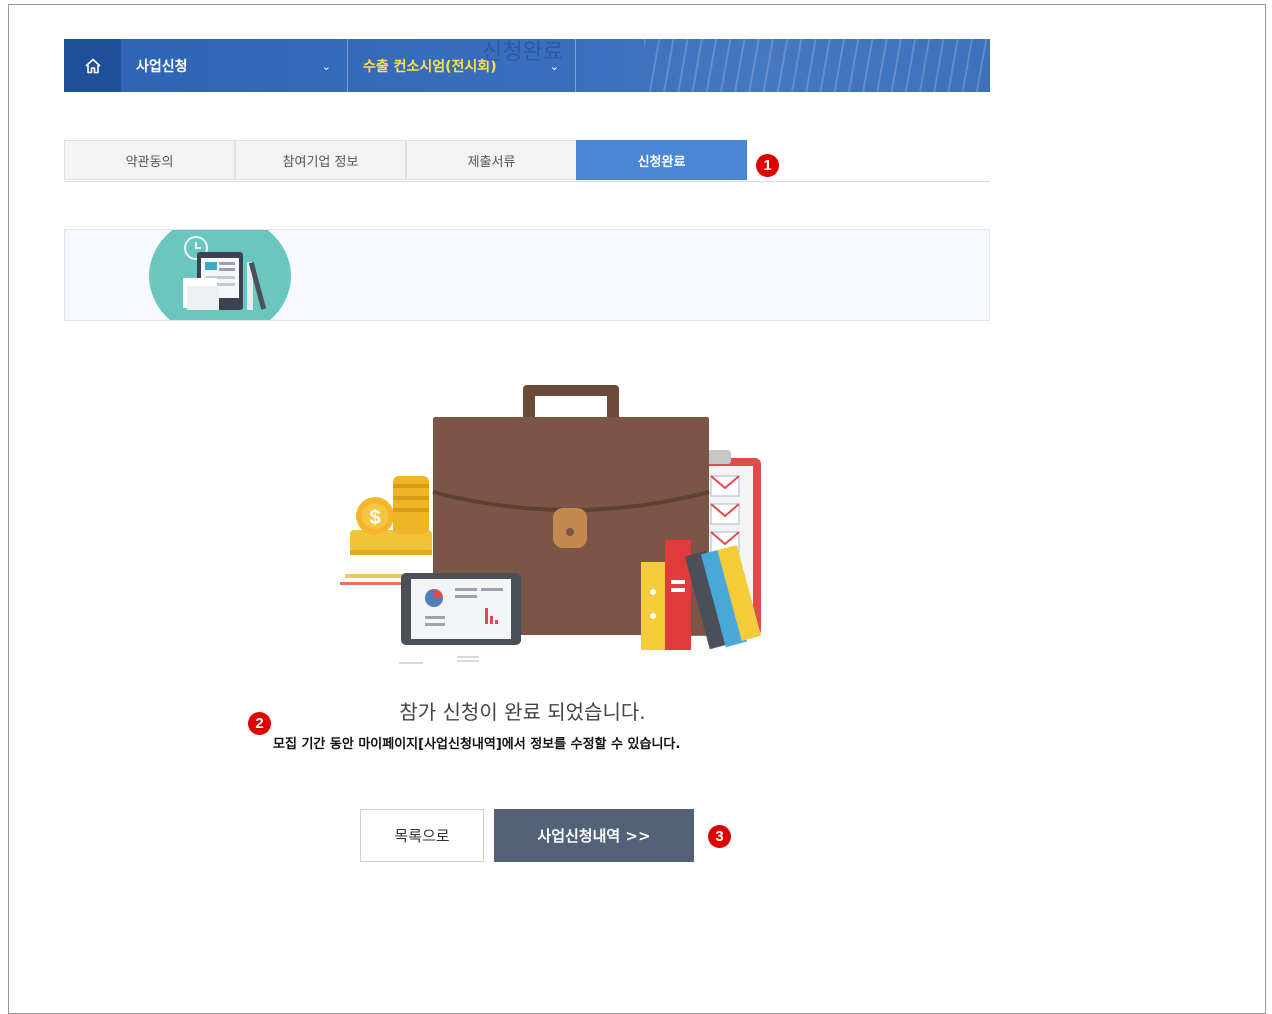 This screenshot has height=1014, width=1272. I want to click on application-steps: 약관동의 참여기업 정보 제출서류 신청완료, so click(527, 161).